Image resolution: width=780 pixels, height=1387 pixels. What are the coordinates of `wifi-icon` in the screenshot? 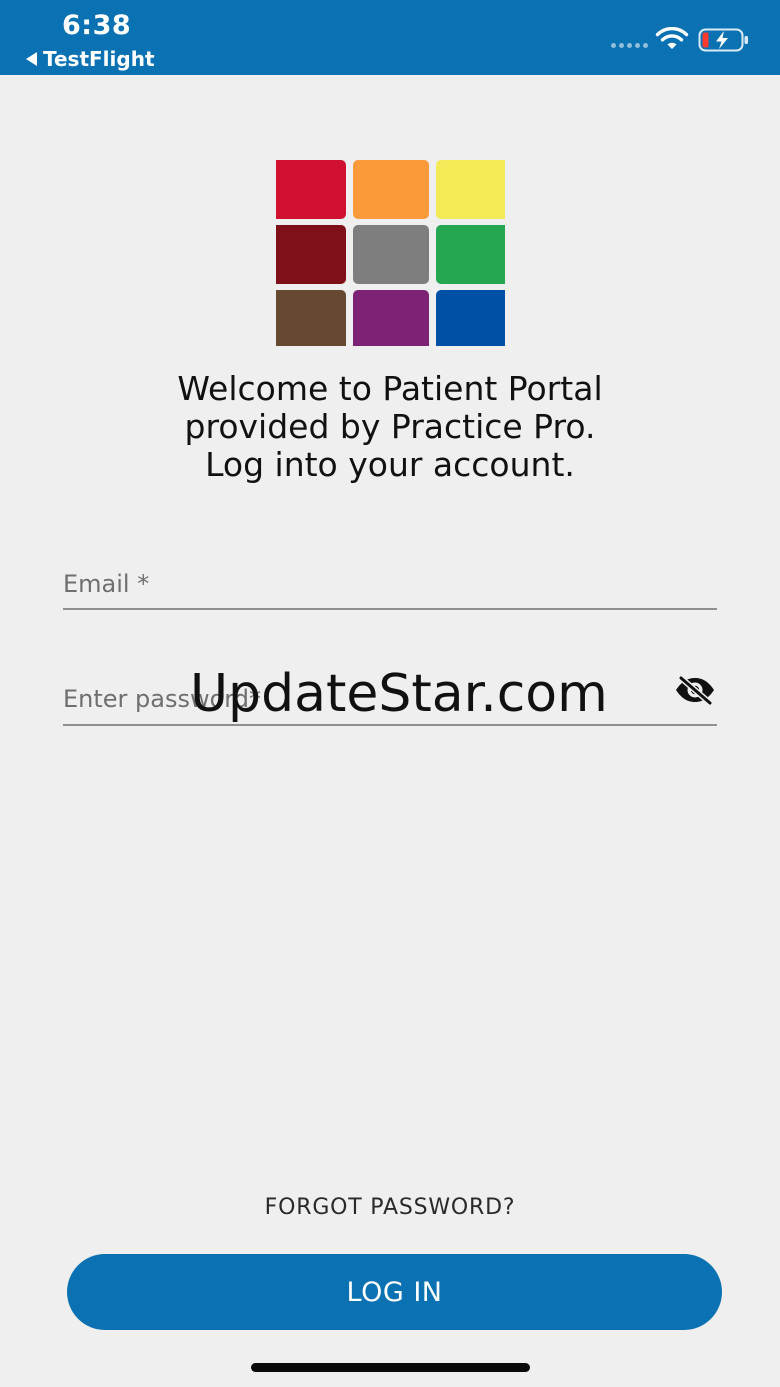 It's located at (672, 38).